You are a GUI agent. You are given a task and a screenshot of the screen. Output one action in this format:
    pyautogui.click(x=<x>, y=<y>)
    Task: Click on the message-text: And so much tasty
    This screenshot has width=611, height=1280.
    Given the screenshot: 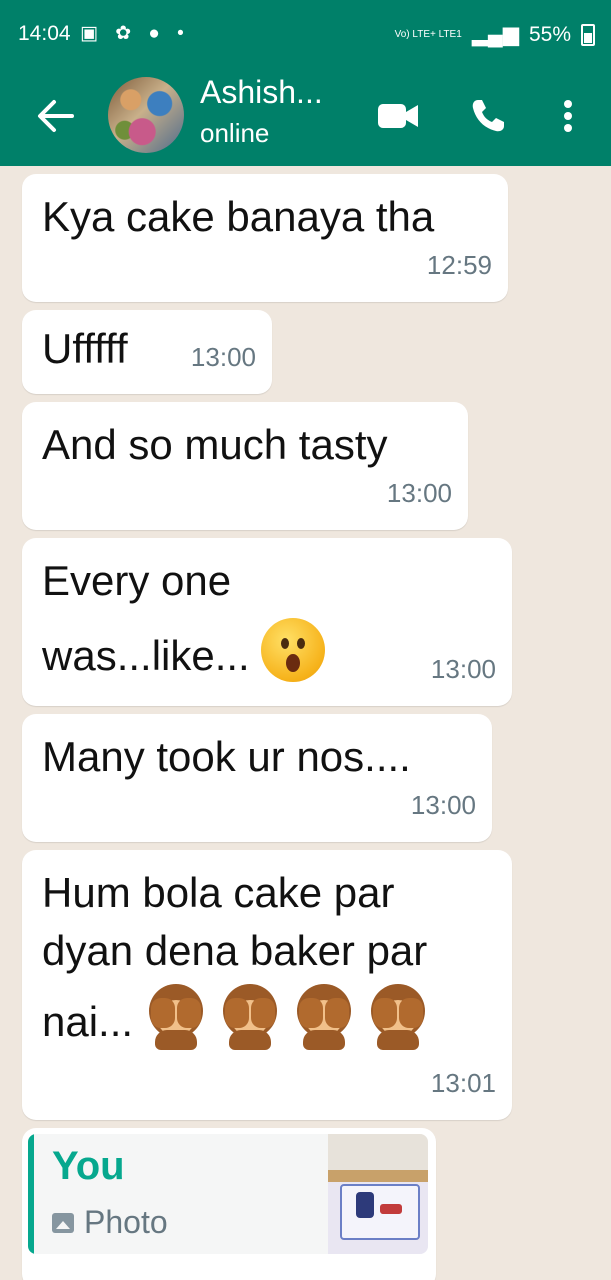 What is the action you would take?
    pyautogui.click(x=215, y=444)
    